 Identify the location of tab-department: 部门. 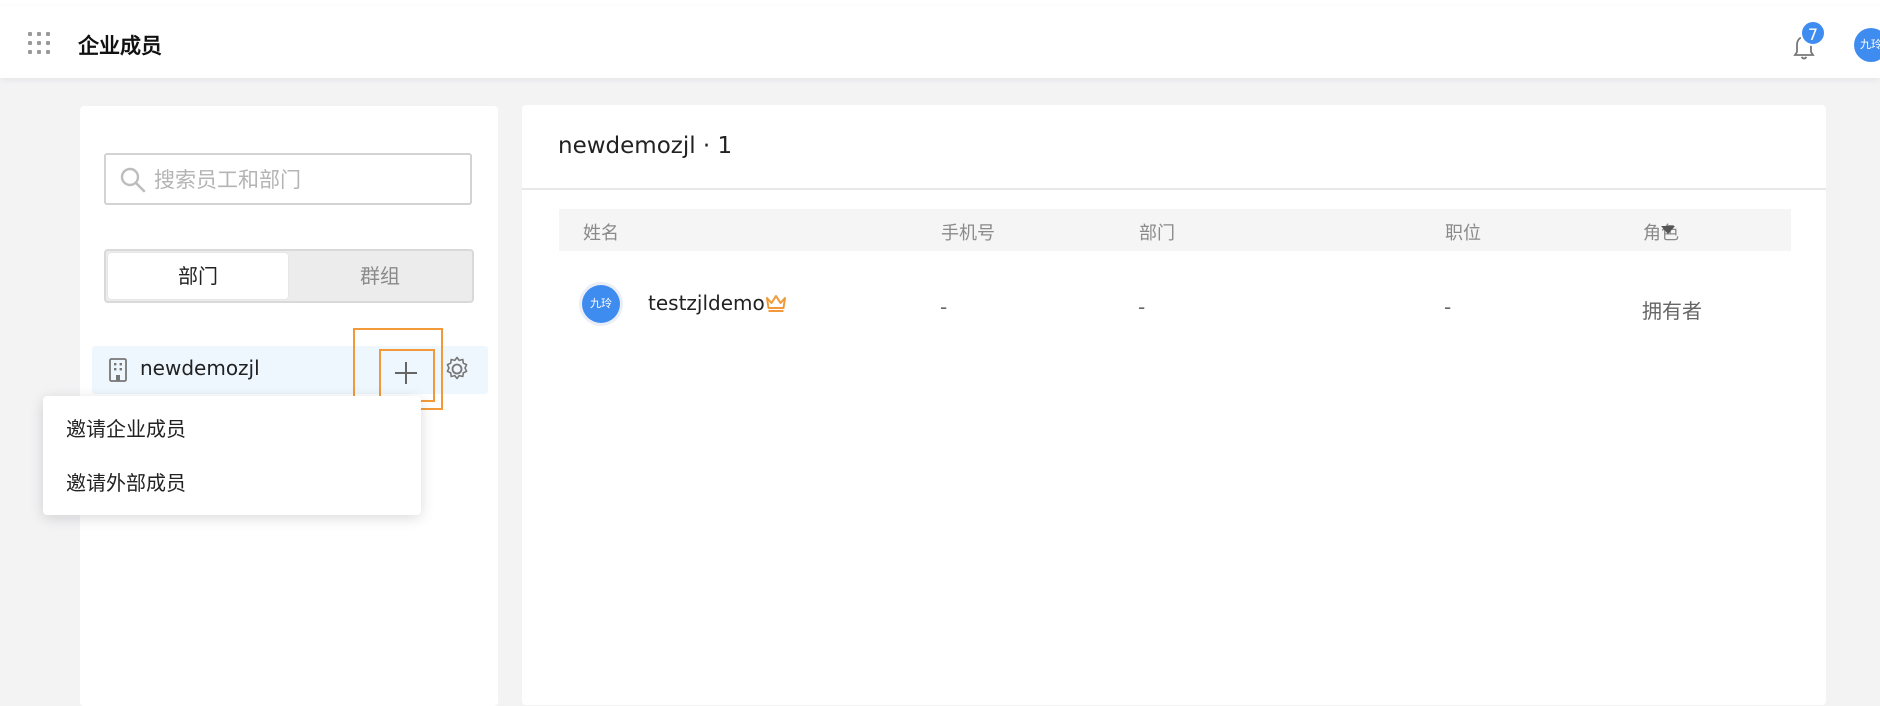
(198, 276).